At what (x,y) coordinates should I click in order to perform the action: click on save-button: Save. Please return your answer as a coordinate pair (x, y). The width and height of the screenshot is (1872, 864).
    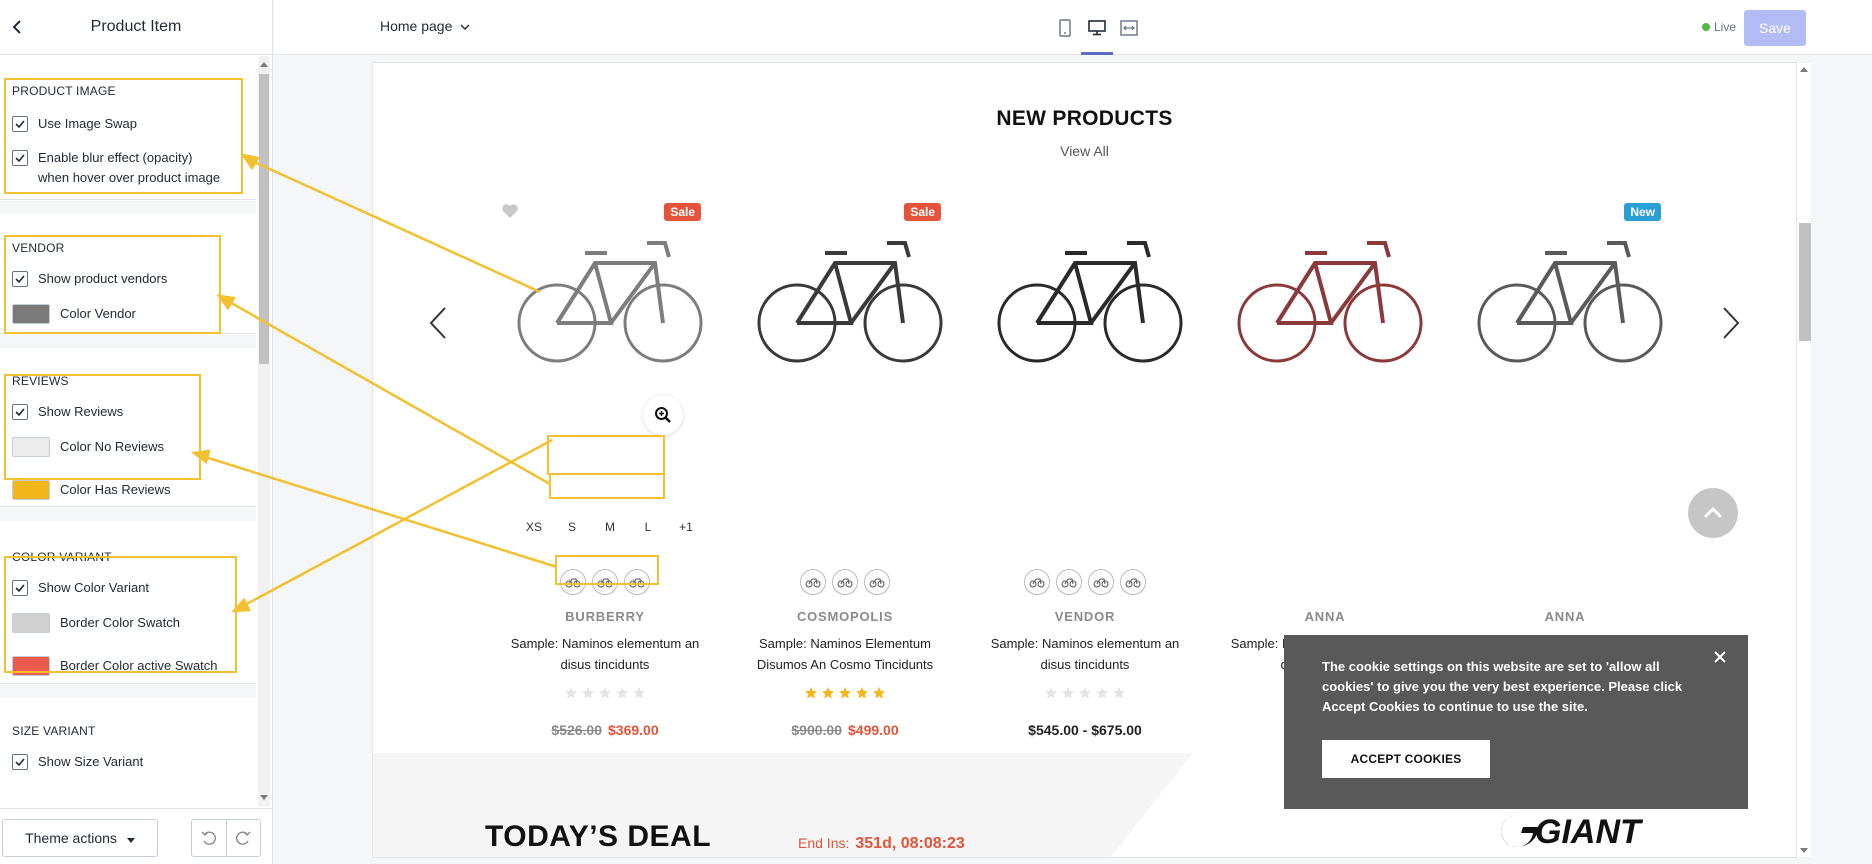
    Looking at the image, I should click on (1775, 28).